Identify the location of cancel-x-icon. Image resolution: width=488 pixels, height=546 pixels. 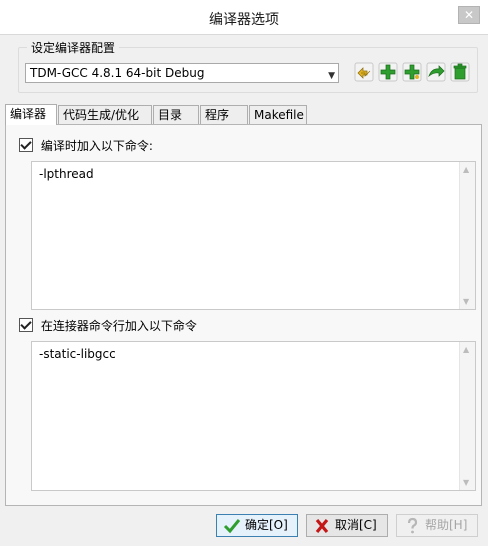
(322, 526).